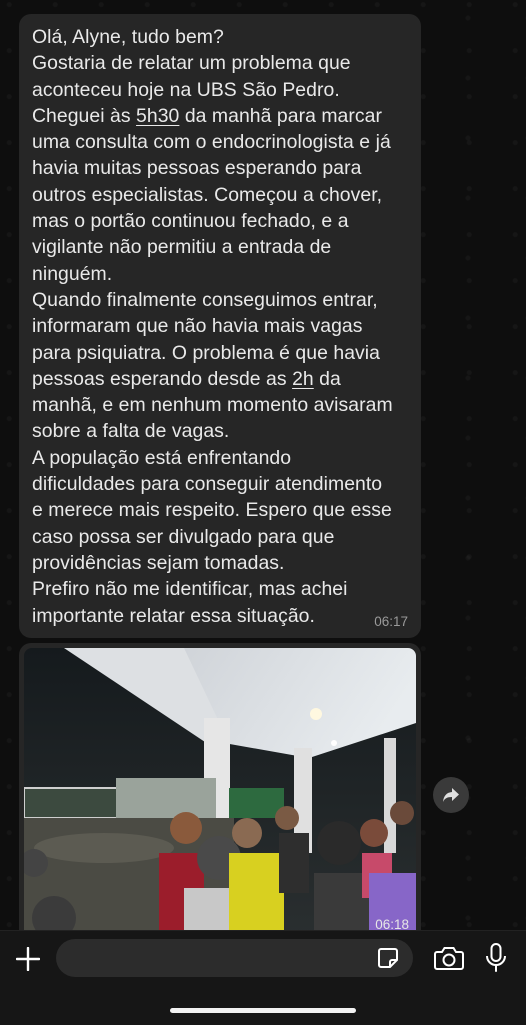 The width and height of the screenshot is (526, 1025). Describe the element at coordinates (303, 379) in the screenshot. I see `time-link: 2h` at that location.